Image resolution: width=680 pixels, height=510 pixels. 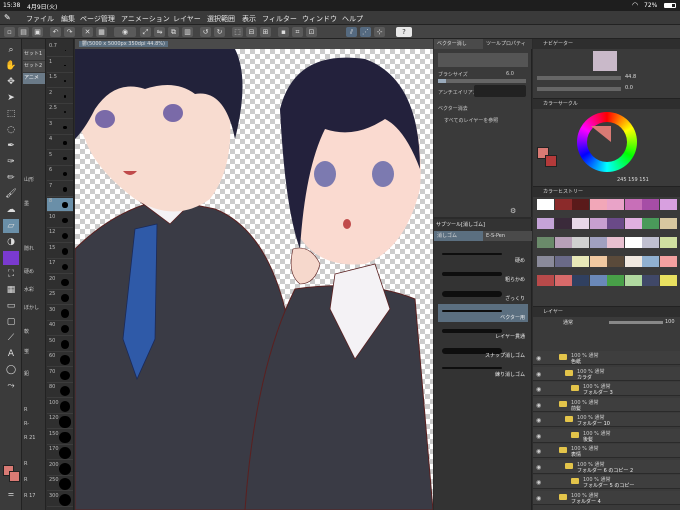 I want to click on subtool-item: 山形, so click(x=34, y=180).